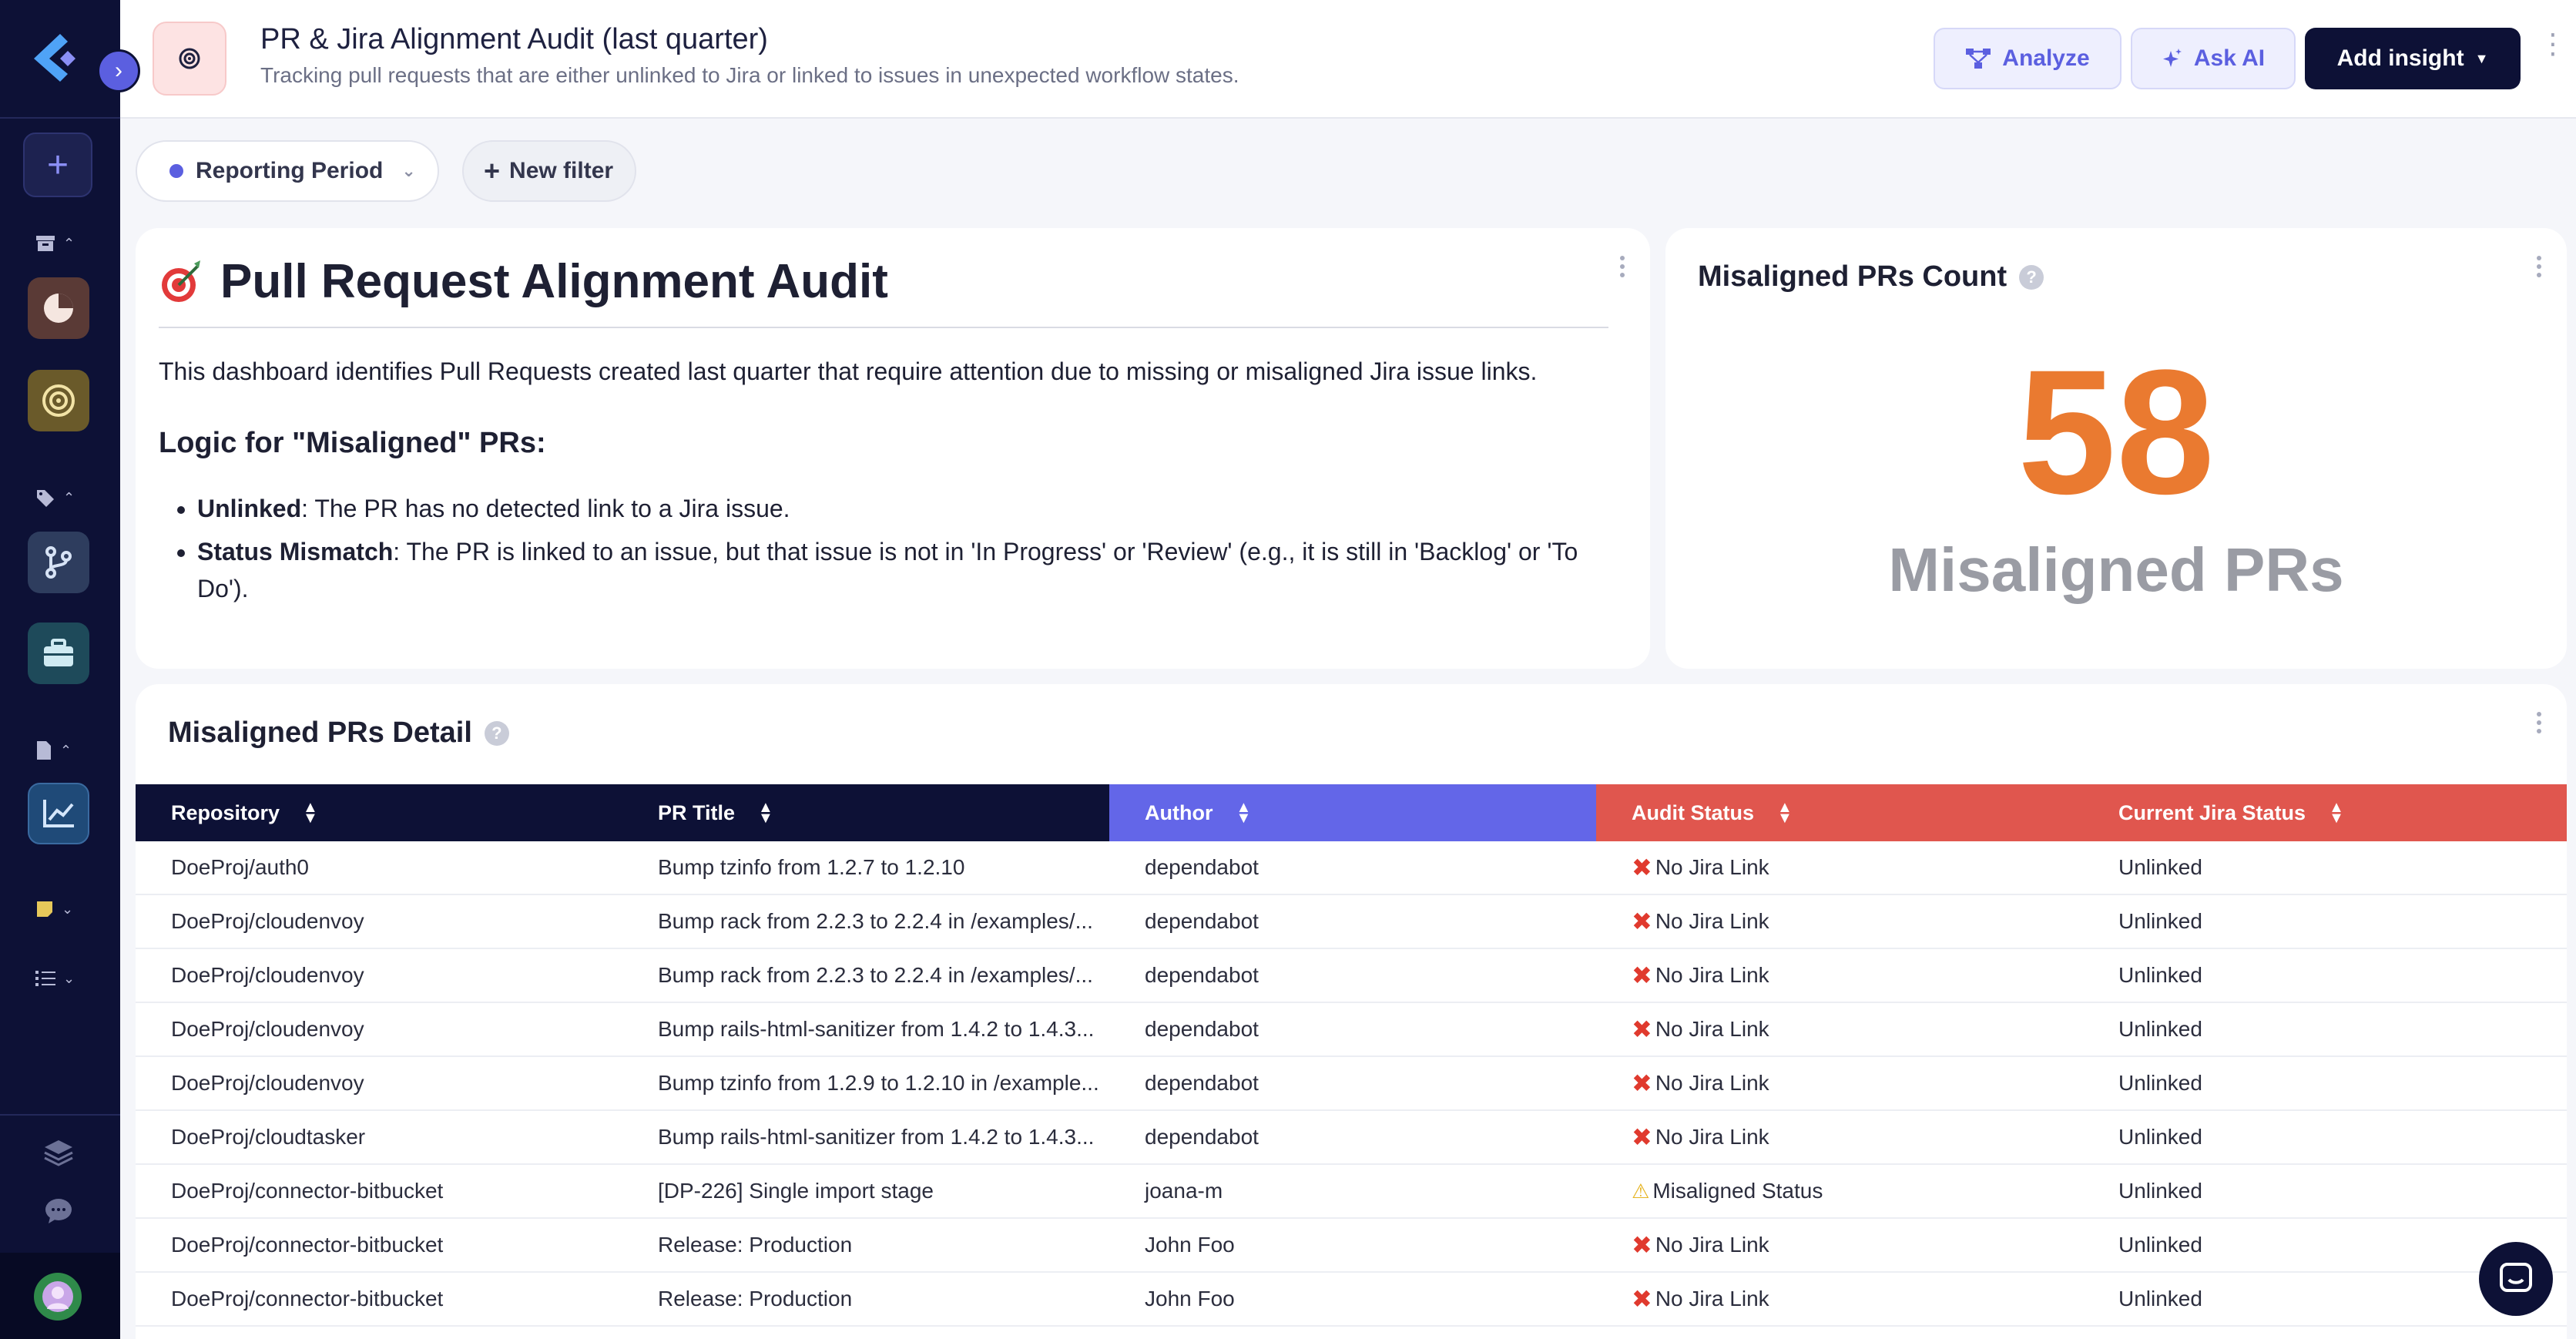 The image size is (2576, 1339). Describe the element at coordinates (1978, 59) in the screenshot. I see `analyze-nodes-icon` at that location.